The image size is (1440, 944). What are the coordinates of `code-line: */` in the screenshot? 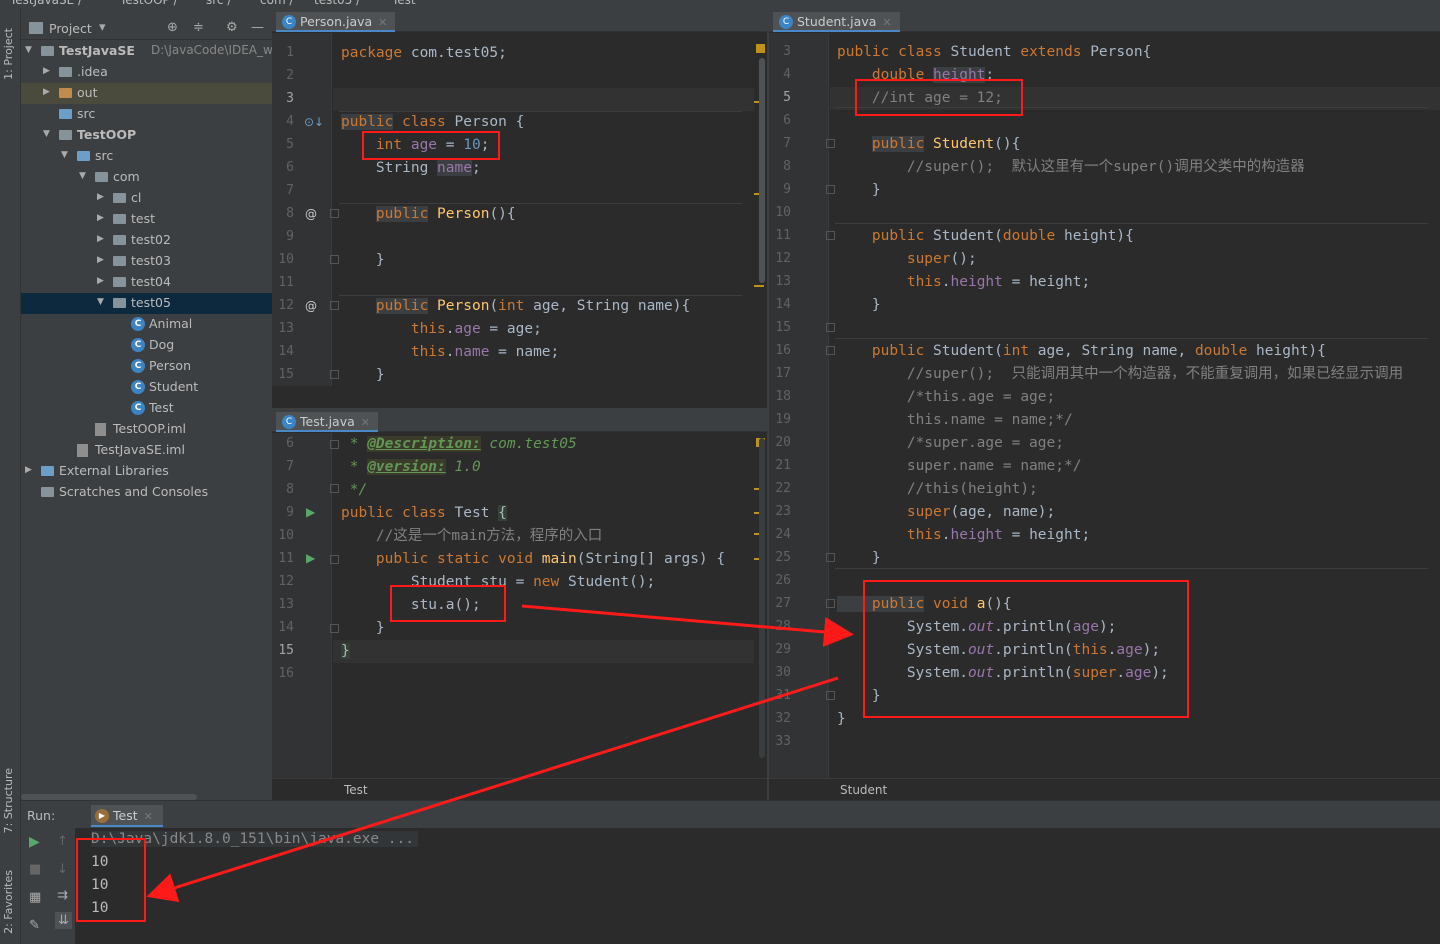 It's located at (354, 490).